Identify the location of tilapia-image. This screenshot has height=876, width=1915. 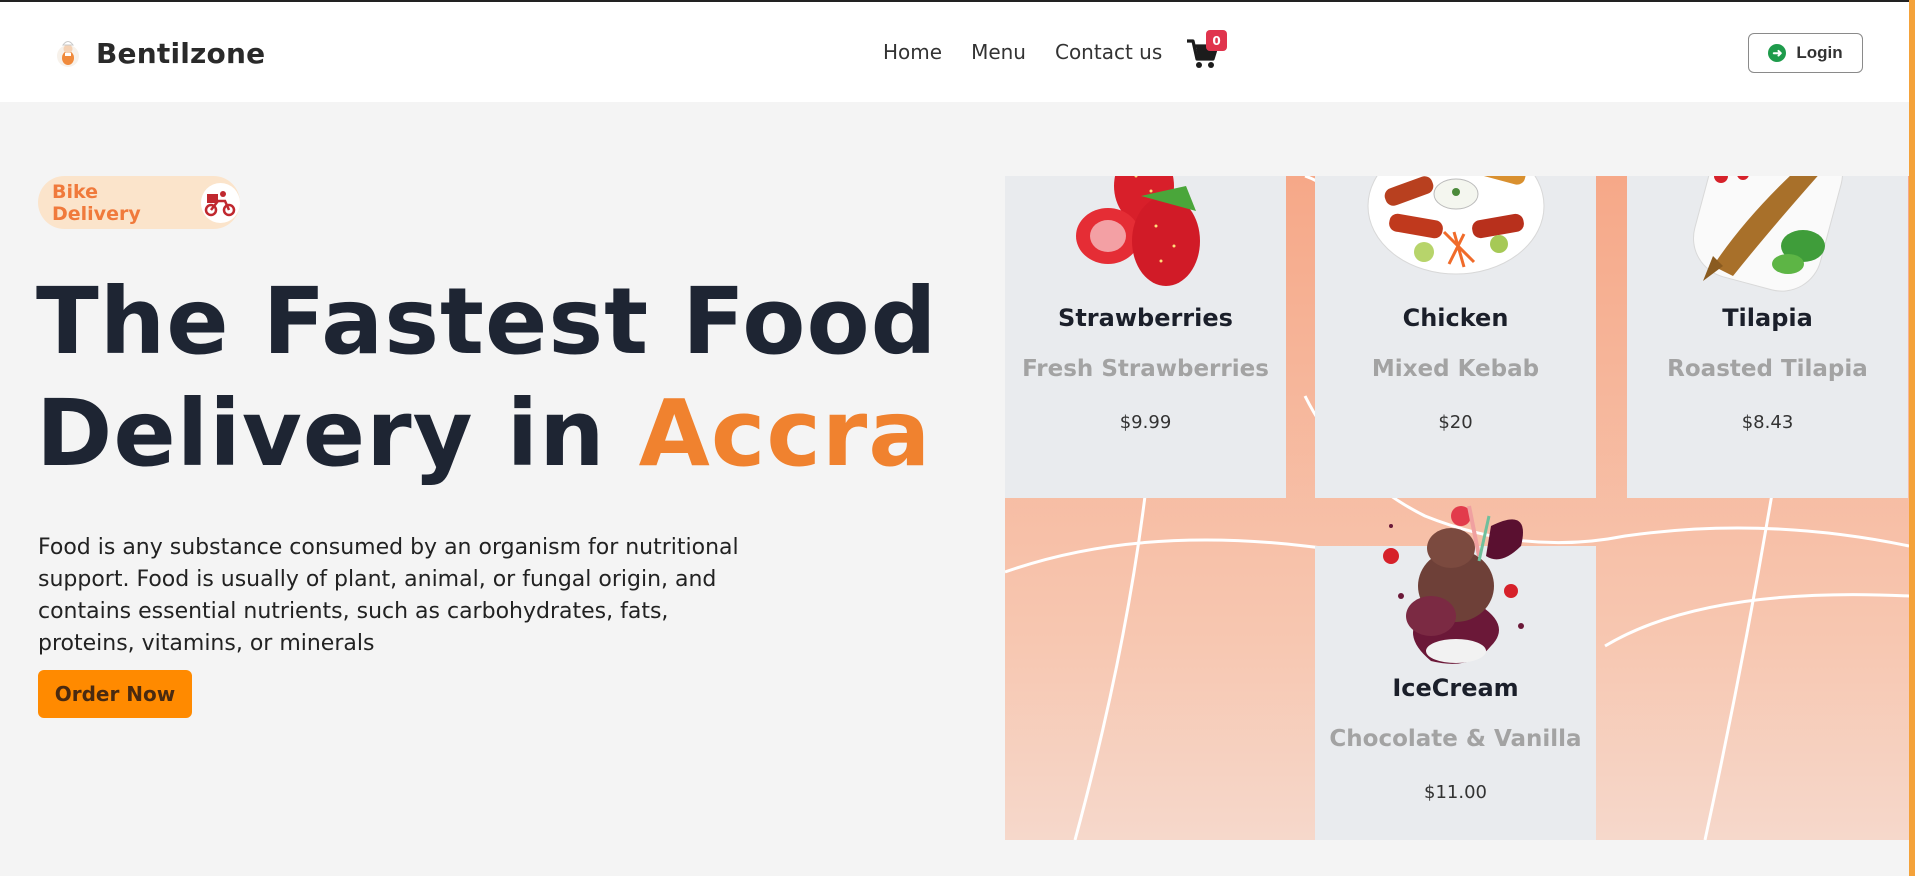
(1768, 236).